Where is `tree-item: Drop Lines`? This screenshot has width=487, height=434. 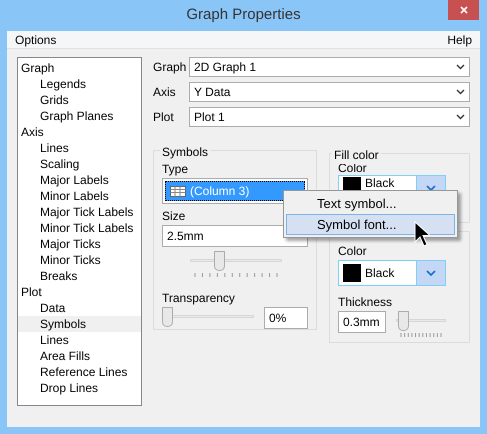 tree-item: Drop Lines is located at coordinates (79, 388).